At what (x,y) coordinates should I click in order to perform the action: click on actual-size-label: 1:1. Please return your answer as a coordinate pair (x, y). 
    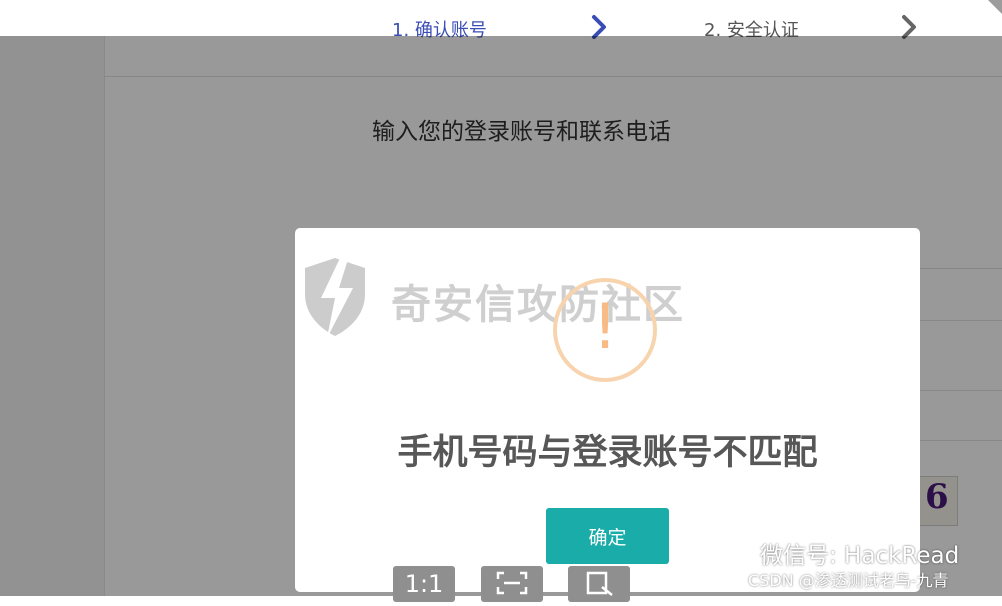
    Looking at the image, I should click on (424, 584).